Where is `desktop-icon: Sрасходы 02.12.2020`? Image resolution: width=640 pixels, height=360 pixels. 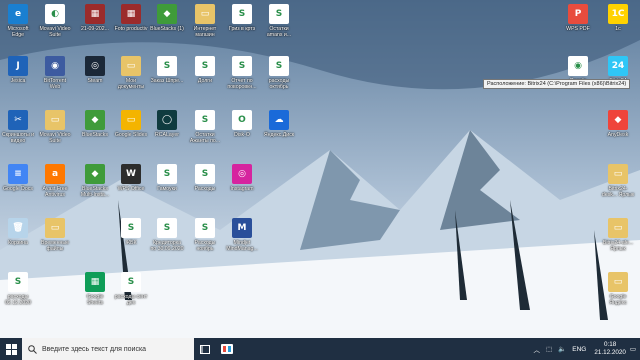
desktop-icon: Sрасходы 02.12.2020 is located at coordinates (18, 289).